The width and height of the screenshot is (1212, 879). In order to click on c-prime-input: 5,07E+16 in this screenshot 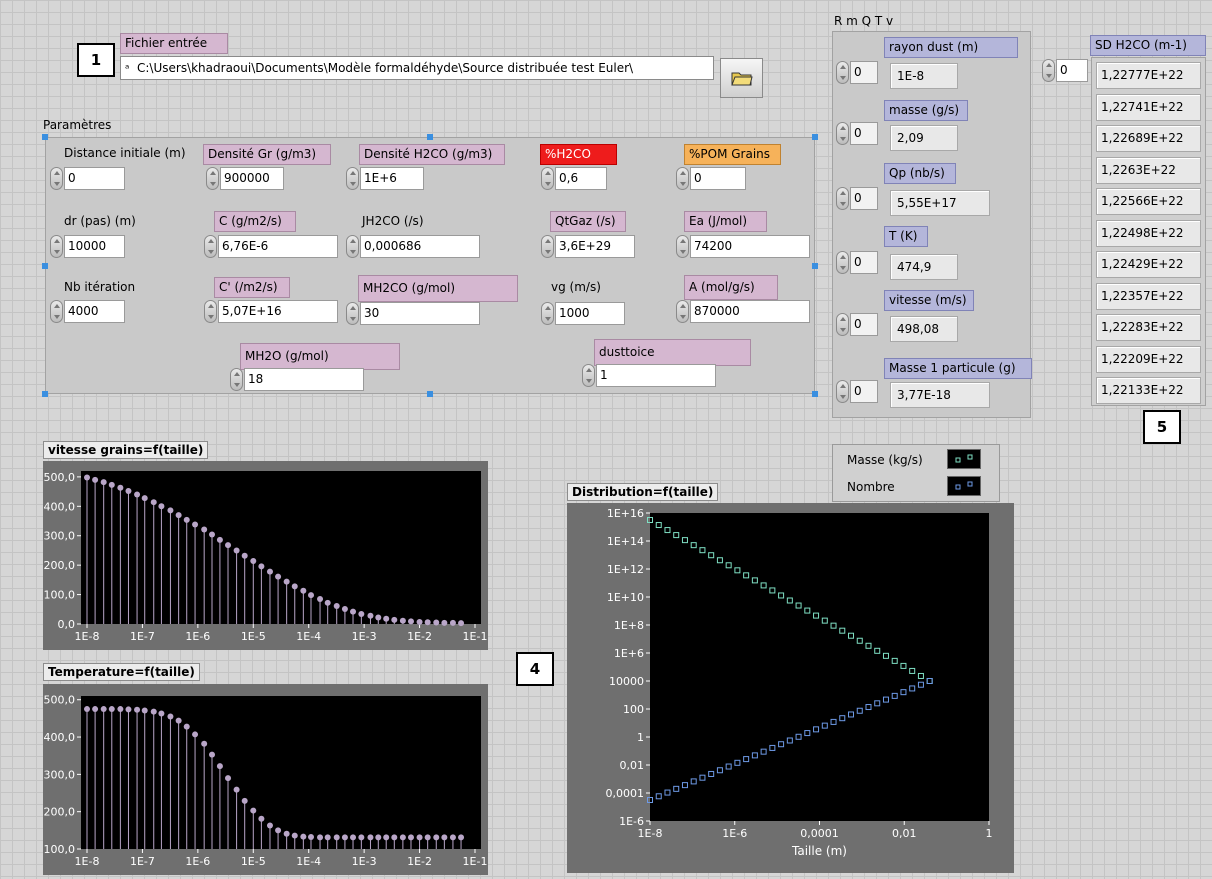, I will do `click(271, 311)`.